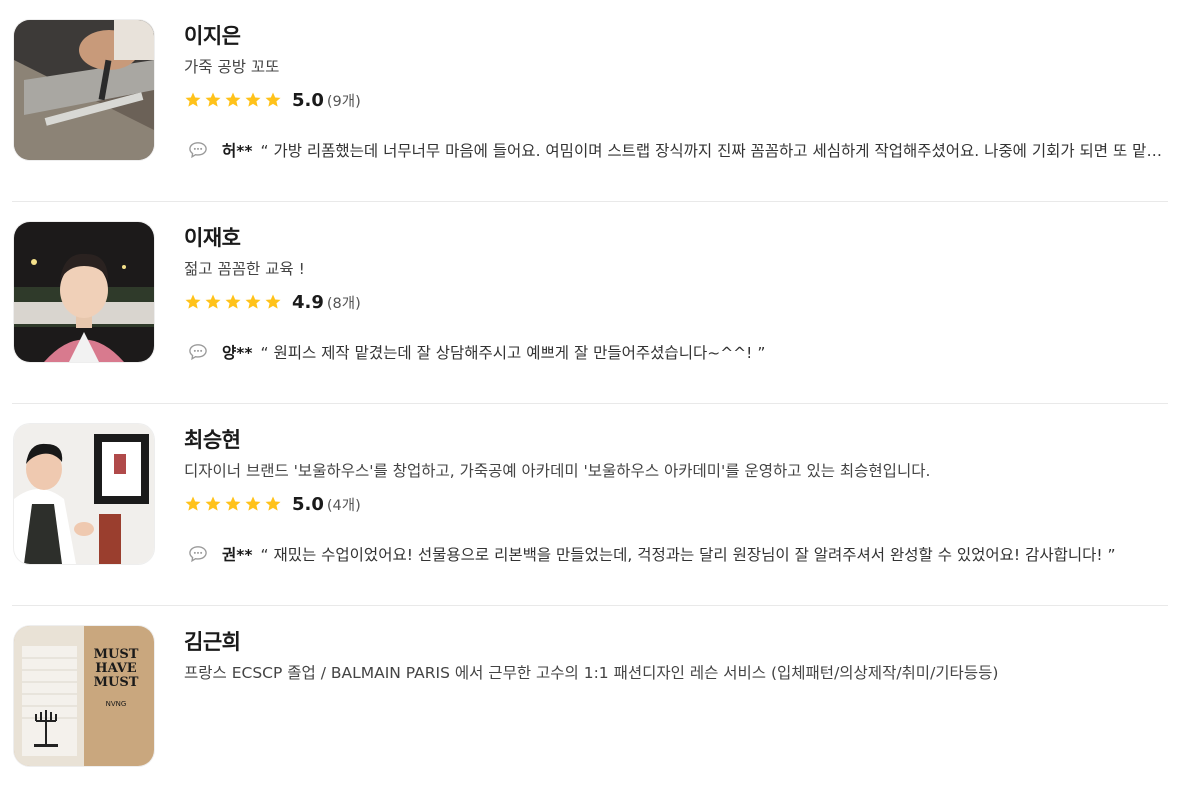  Describe the element at coordinates (116, 654) in the screenshot. I see `poster-text: MUST` at that location.